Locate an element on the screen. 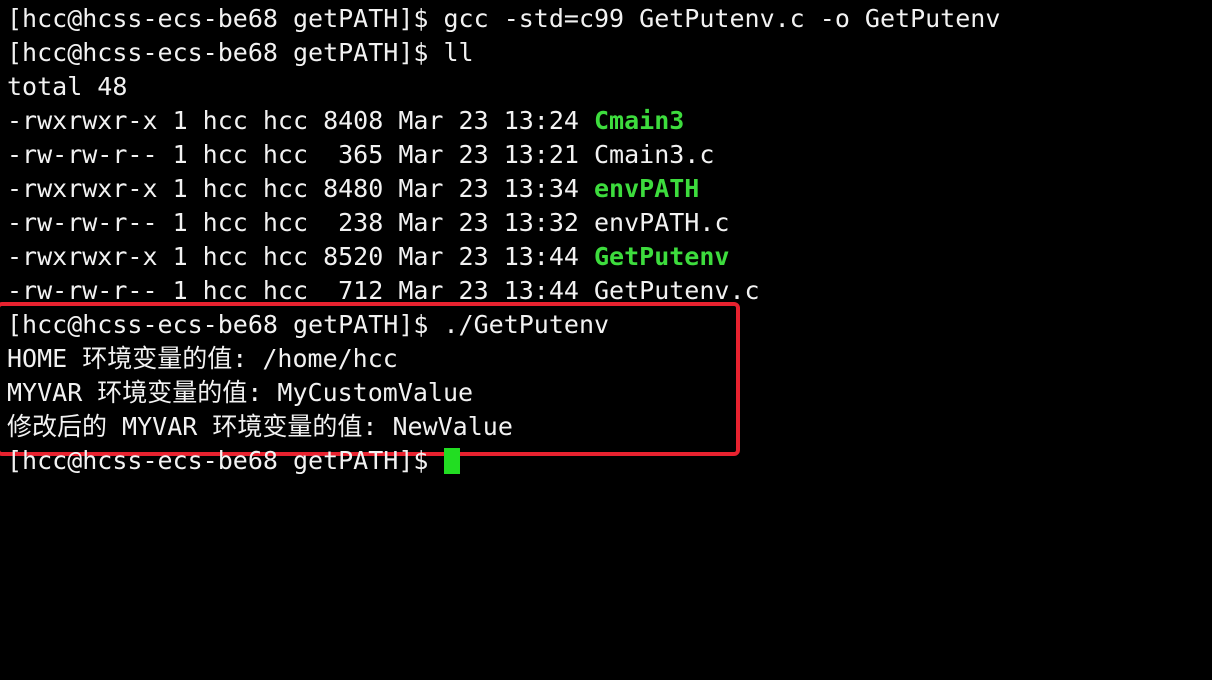  file-name: Cmain3.c is located at coordinates (654, 154).